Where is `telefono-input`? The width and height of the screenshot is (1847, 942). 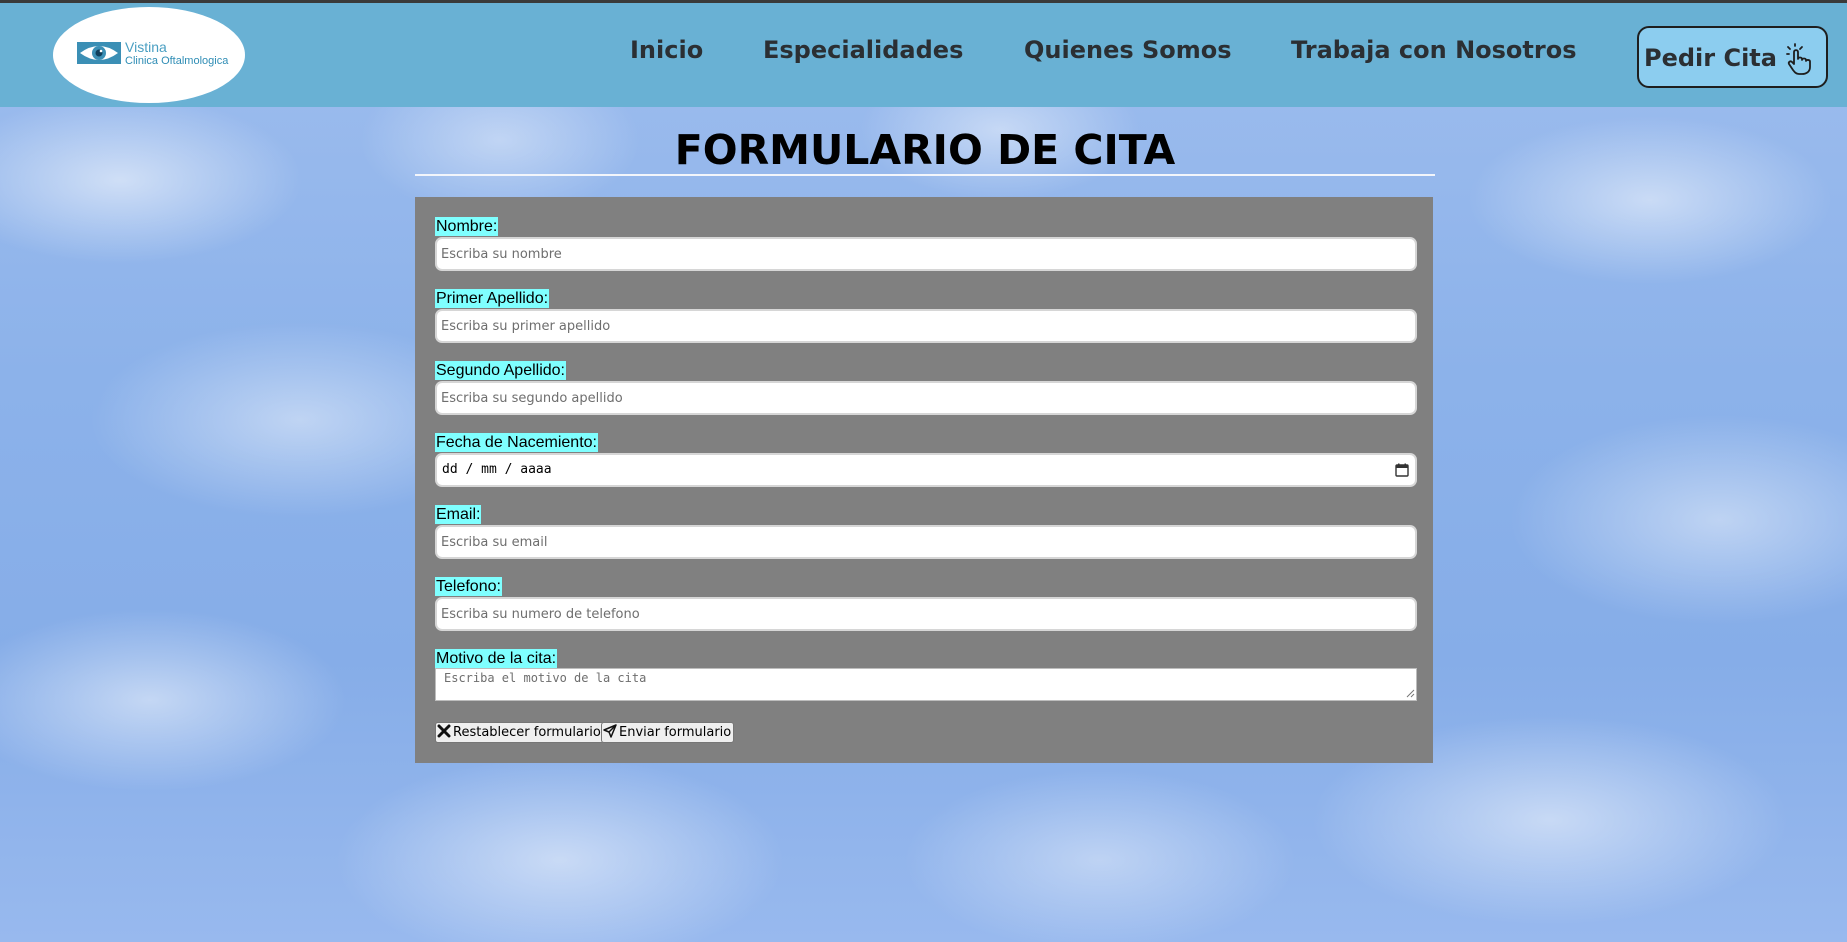 telefono-input is located at coordinates (926, 614).